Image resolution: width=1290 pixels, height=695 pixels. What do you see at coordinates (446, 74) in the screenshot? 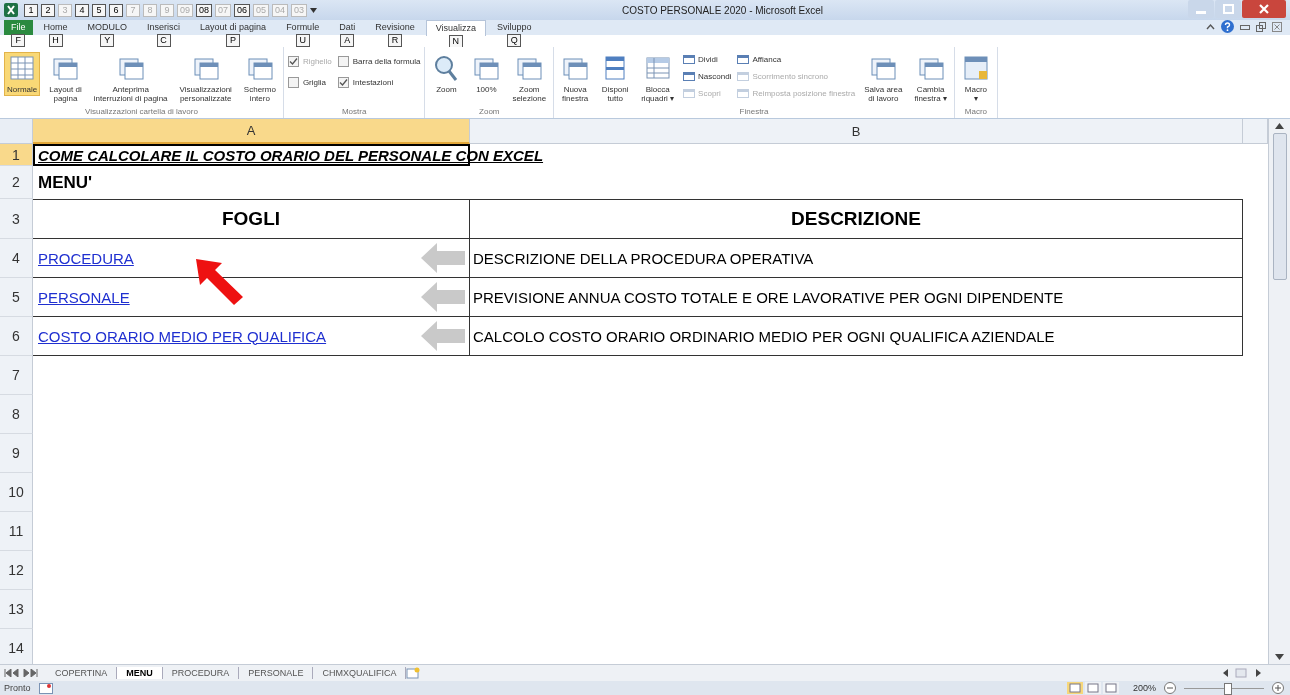
I see `ribbon-button: Zoom` at bounding box center [446, 74].